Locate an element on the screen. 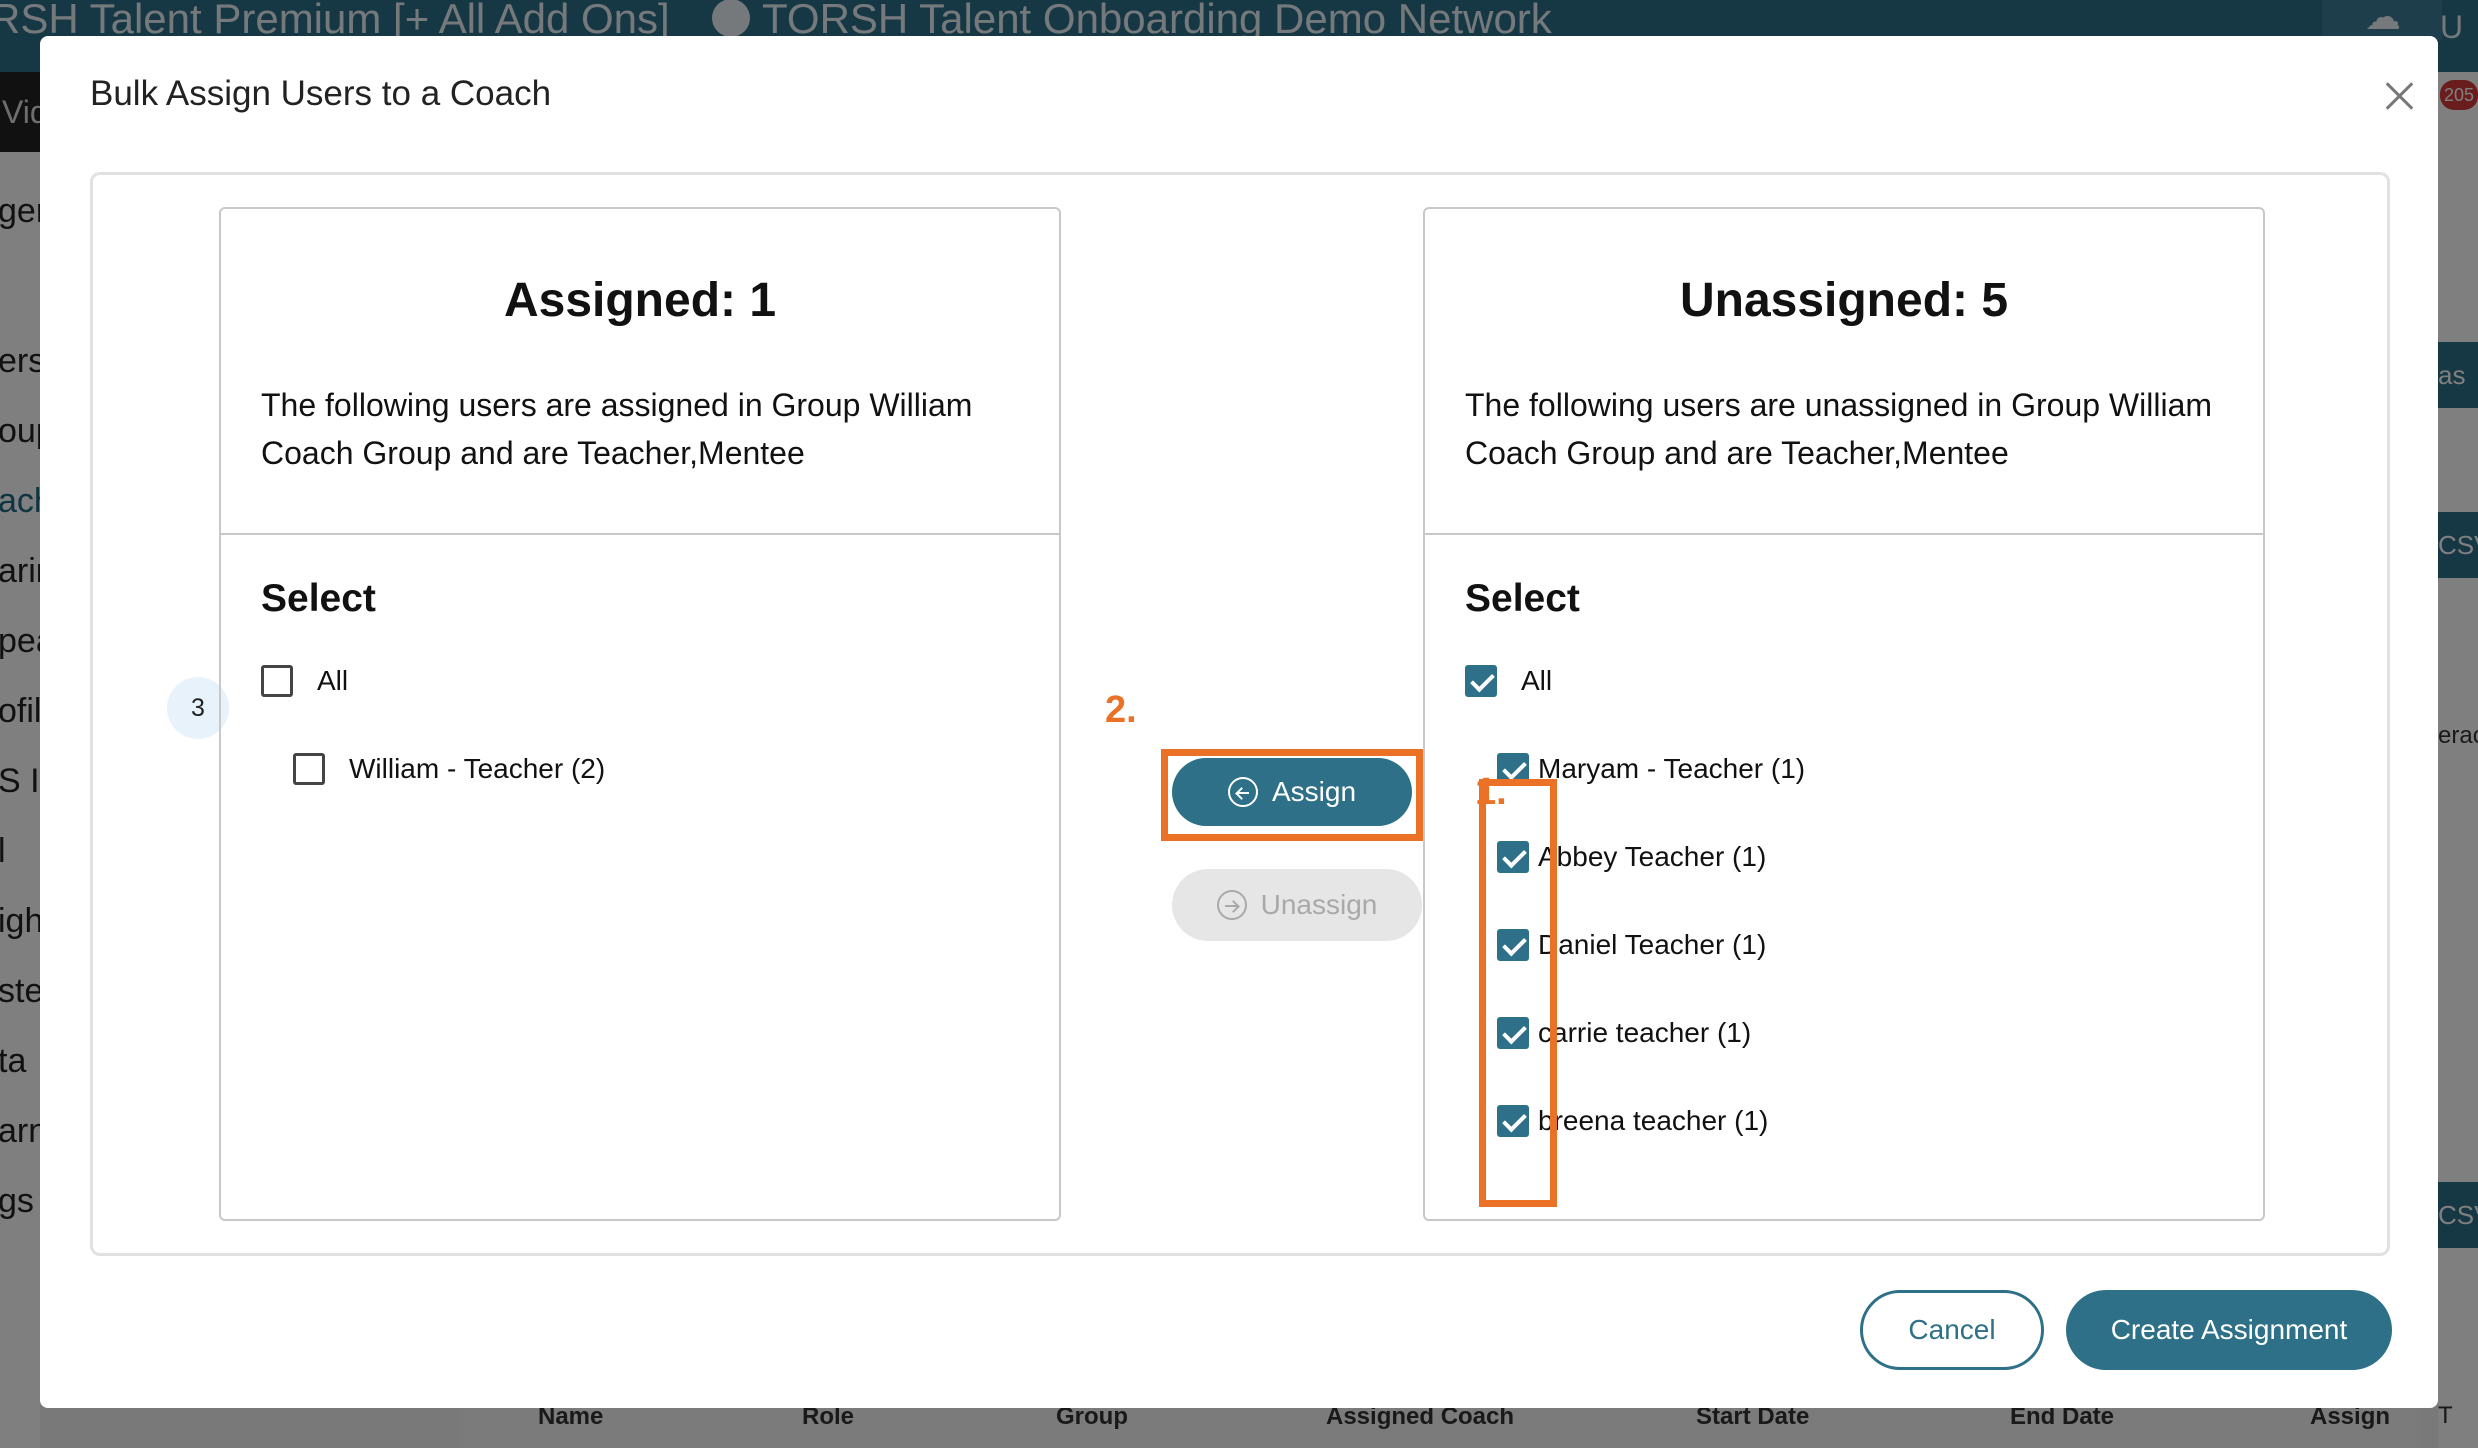 This screenshot has width=2478, height=1448. arrow-left-circle-icon is located at coordinates (1242, 792).